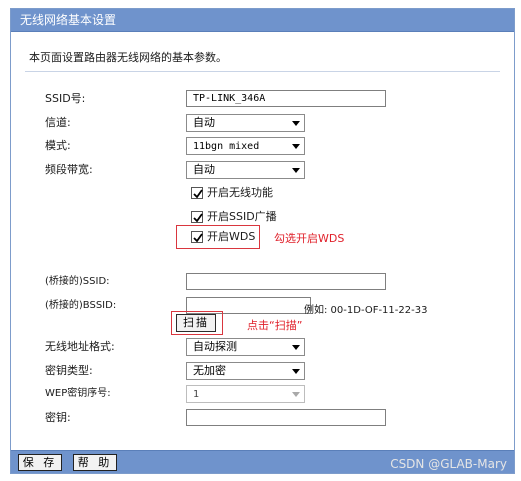 Image resolution: width=521 pixels, height=481 pixels. I want to click on scan-button: 扫描, so click(196, 323).